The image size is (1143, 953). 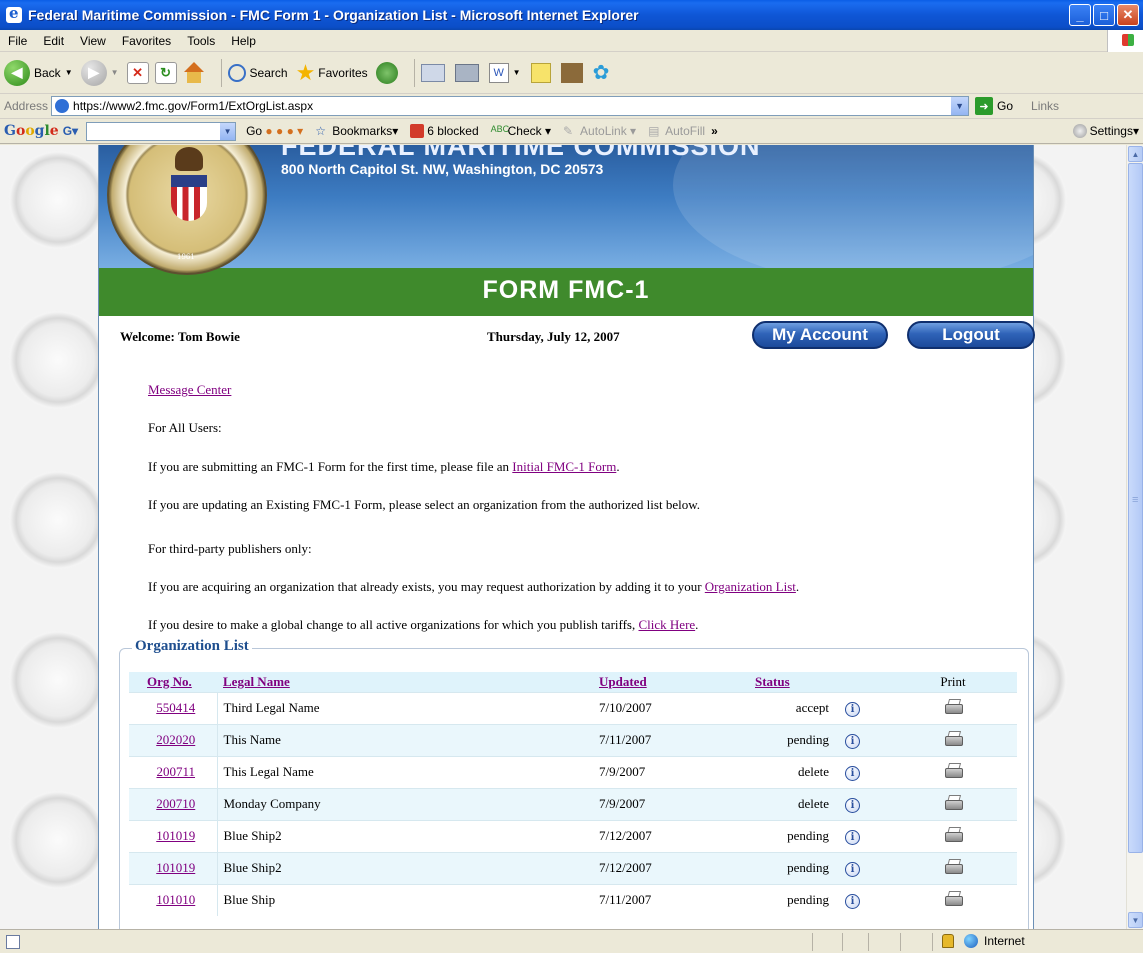 I want to click on go-button: ➜ Go, so click(x=994, y=106).